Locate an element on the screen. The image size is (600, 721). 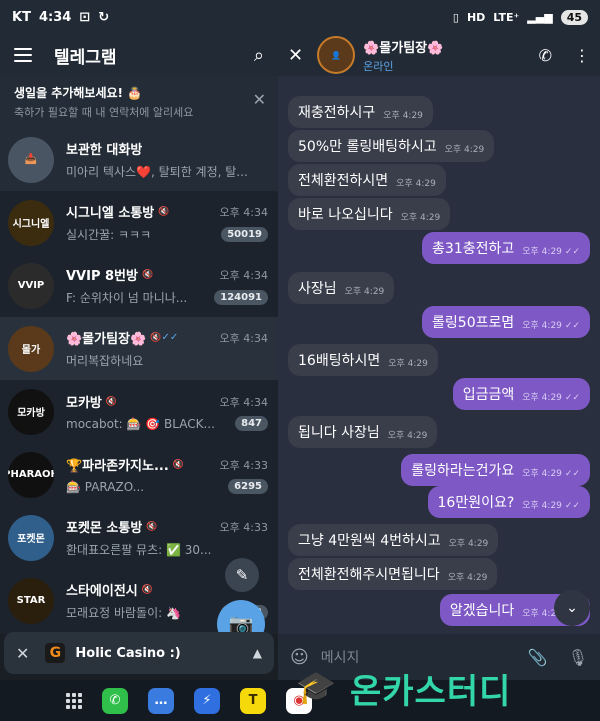
incoming-message: 16배팅하시면 오후 4:29 is located at coordinates (363, 360).